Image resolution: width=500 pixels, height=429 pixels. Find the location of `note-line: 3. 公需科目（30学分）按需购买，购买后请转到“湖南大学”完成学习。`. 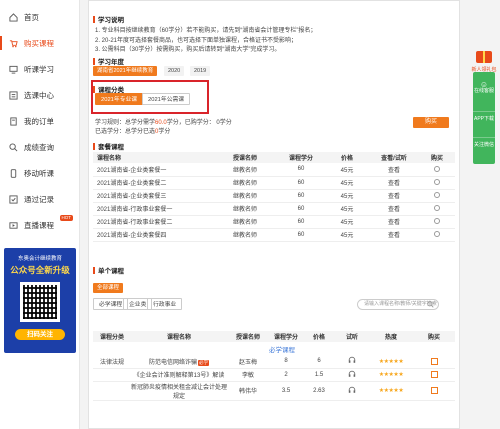

note-line: 3. 公需科目（30学分）按需购买，购买后请转到“湖南大学”完成学习。 is located at coordinates (188, 50).